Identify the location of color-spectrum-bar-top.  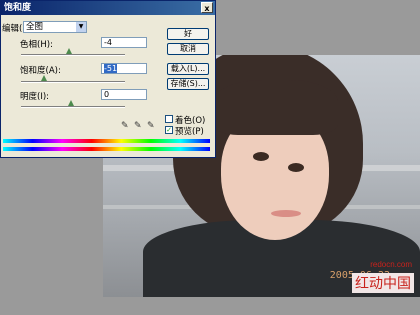
(106, 141).